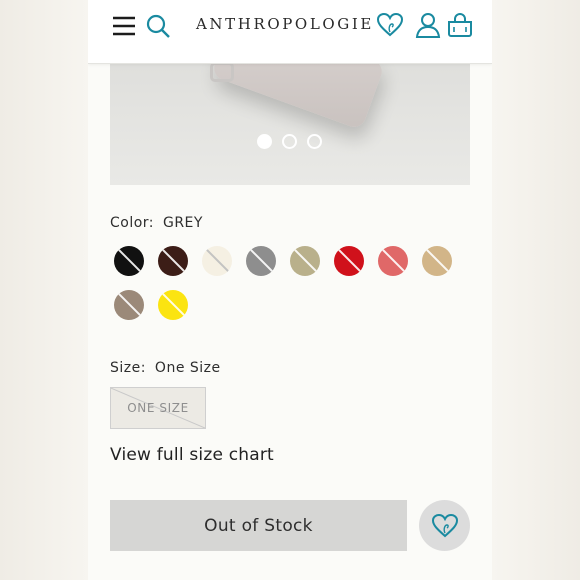 The height and width of the screenshot is (580, 580). What do you see at coordinates (158, 26) in the screenshot?
I see `search-icon` at bounding box center [158, 26].